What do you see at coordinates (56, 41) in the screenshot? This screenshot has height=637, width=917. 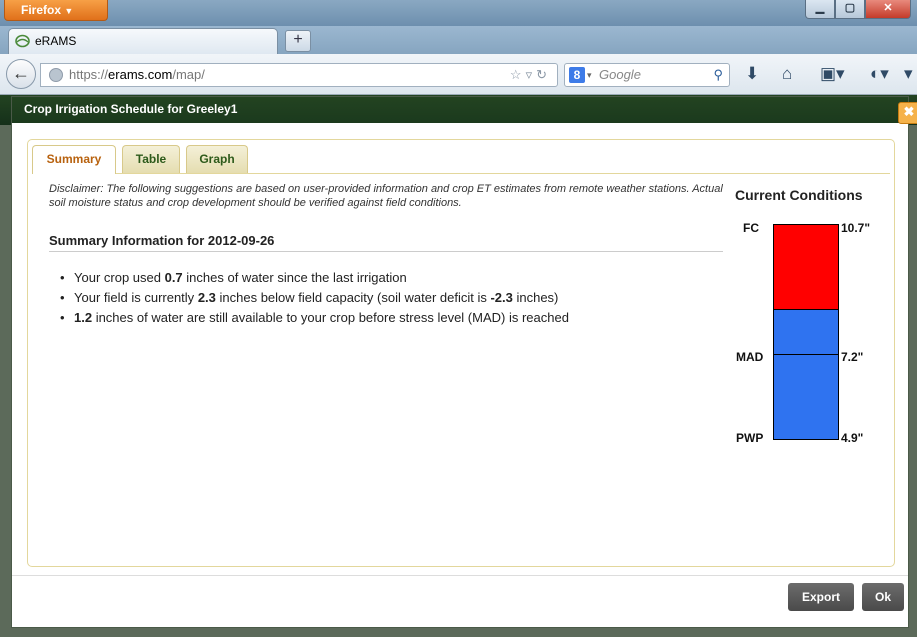 I see `tab-title: eRAMS` at bounding box center [56, 41].